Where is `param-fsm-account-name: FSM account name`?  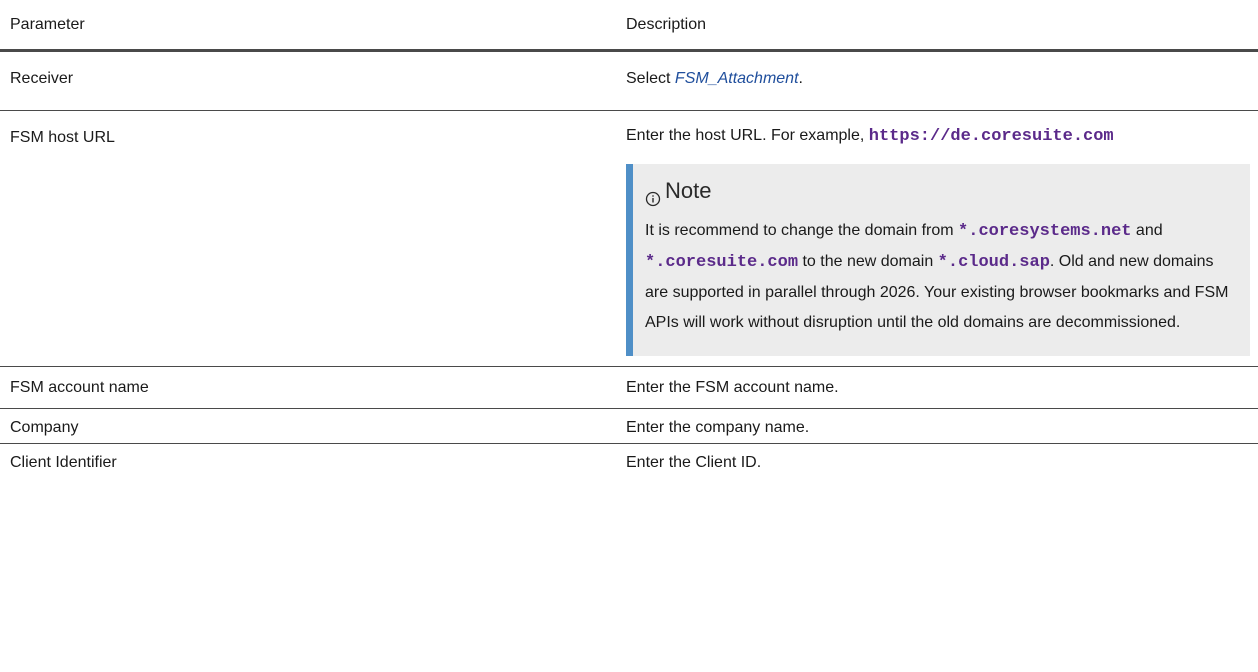 param-fsm-account-name: FSM account name is located at coordinates (308, 387).